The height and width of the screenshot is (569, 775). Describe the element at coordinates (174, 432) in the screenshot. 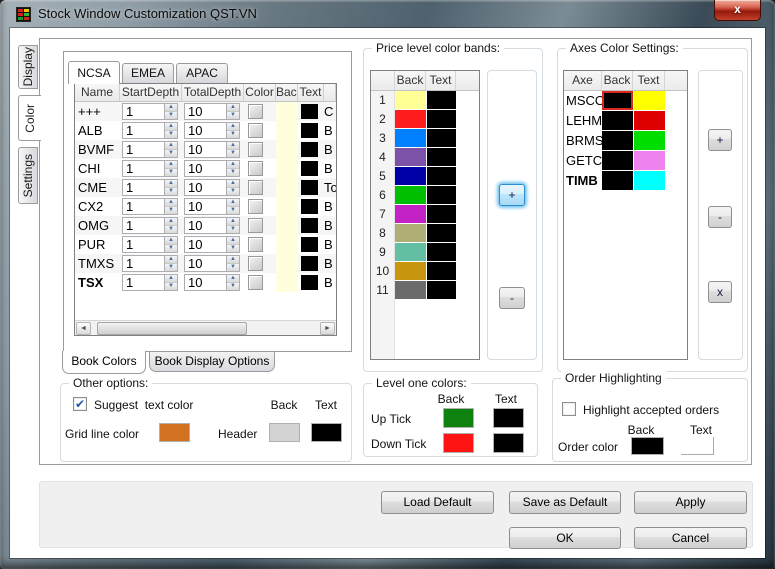

I see `grid-line-color-swatch` at that location.